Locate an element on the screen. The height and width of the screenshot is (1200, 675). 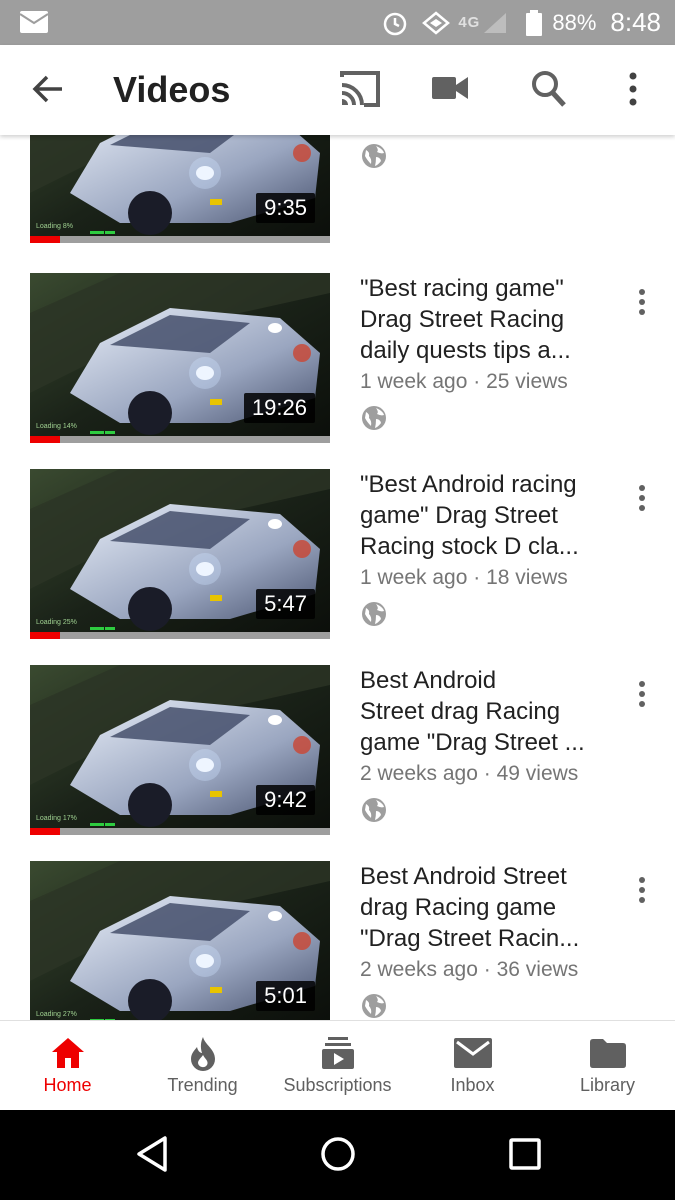
video-thumbnail: Loading 8% 9:35 is located at coordinates (180, 189).